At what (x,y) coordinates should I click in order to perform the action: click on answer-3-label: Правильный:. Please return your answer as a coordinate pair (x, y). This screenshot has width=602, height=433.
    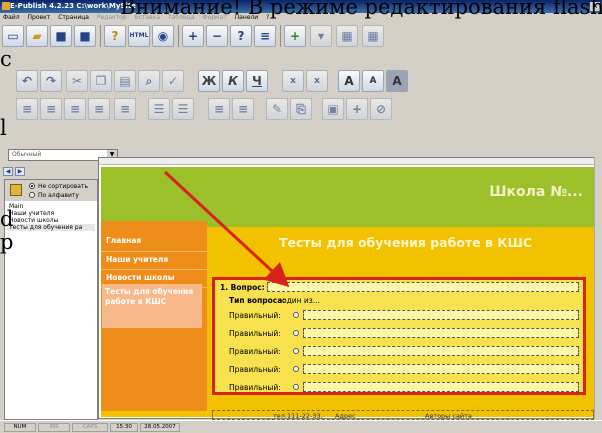
    Looking at the image, I should click on (255, 351).